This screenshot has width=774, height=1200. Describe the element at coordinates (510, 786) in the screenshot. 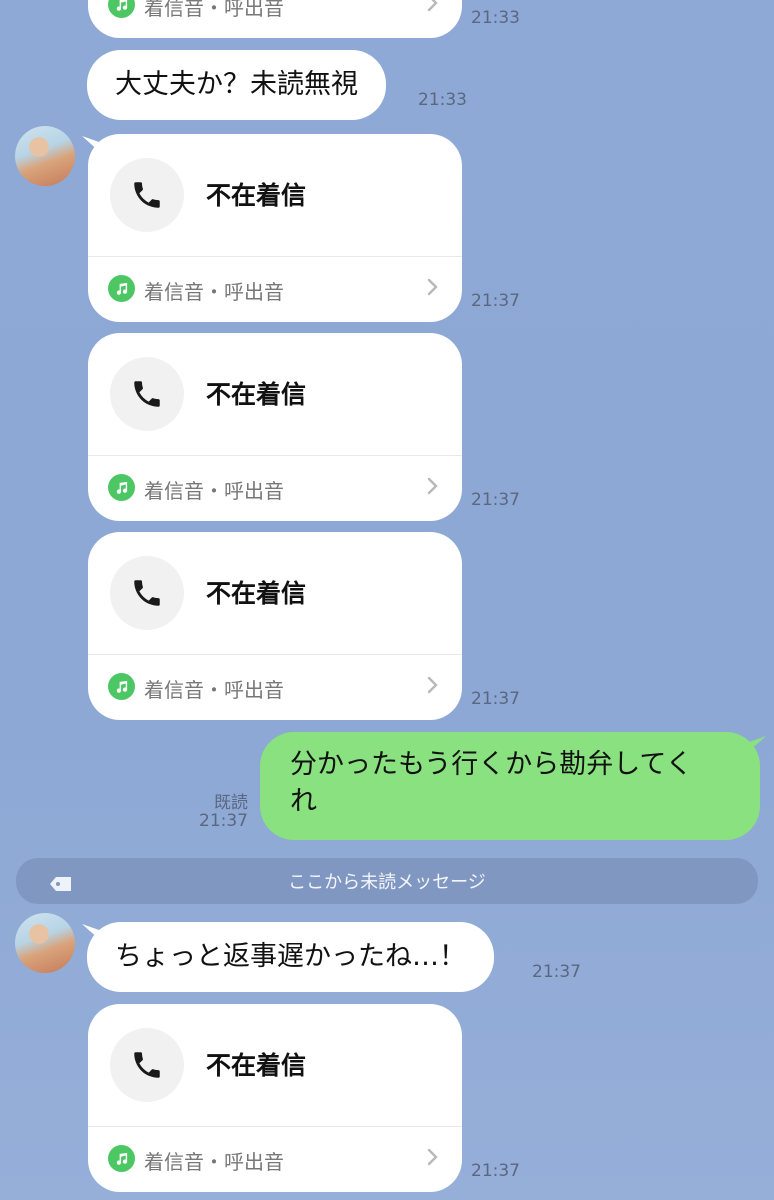

I see `sent-message-bubble: 分かったもう行くから勘弁してく れ` at that location.